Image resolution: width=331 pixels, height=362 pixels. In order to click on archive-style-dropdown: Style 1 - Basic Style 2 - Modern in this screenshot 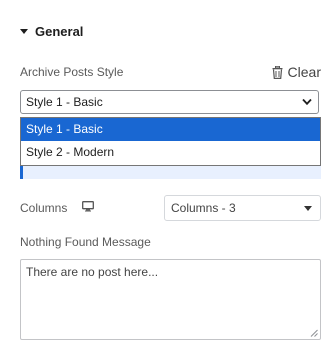, I will do `click(170, 141)`.